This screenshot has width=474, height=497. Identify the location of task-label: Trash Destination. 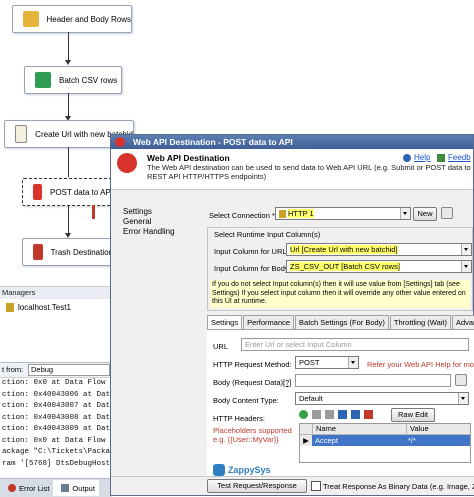
(81, 252).